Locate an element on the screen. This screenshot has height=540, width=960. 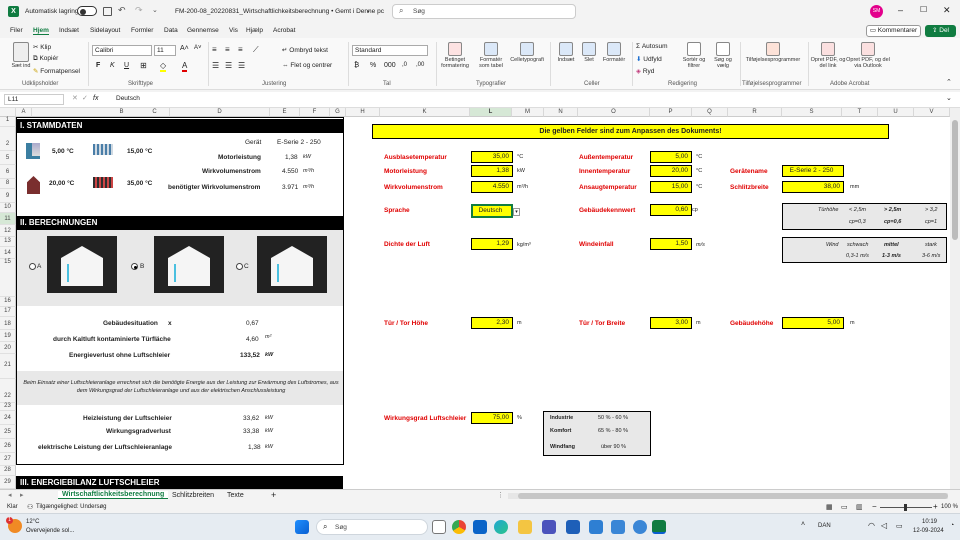
row-header: 17 is located at coordinates (8, 312).